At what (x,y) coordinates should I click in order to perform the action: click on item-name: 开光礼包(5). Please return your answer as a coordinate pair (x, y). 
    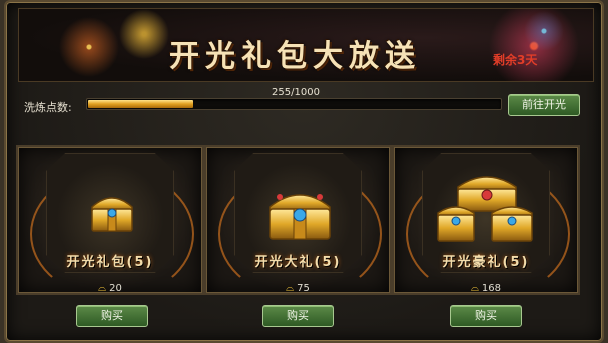
    Looking at the image, I should click on (110, 262).